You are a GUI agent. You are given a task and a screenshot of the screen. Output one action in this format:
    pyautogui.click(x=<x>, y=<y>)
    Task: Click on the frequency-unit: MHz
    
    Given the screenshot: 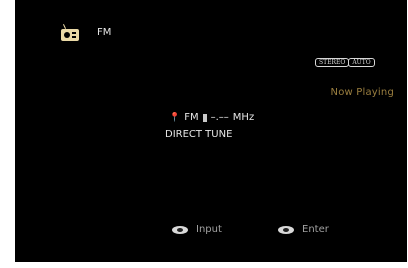 What is the action you would take?
    pyautogui.click(x=243, y=117)
    